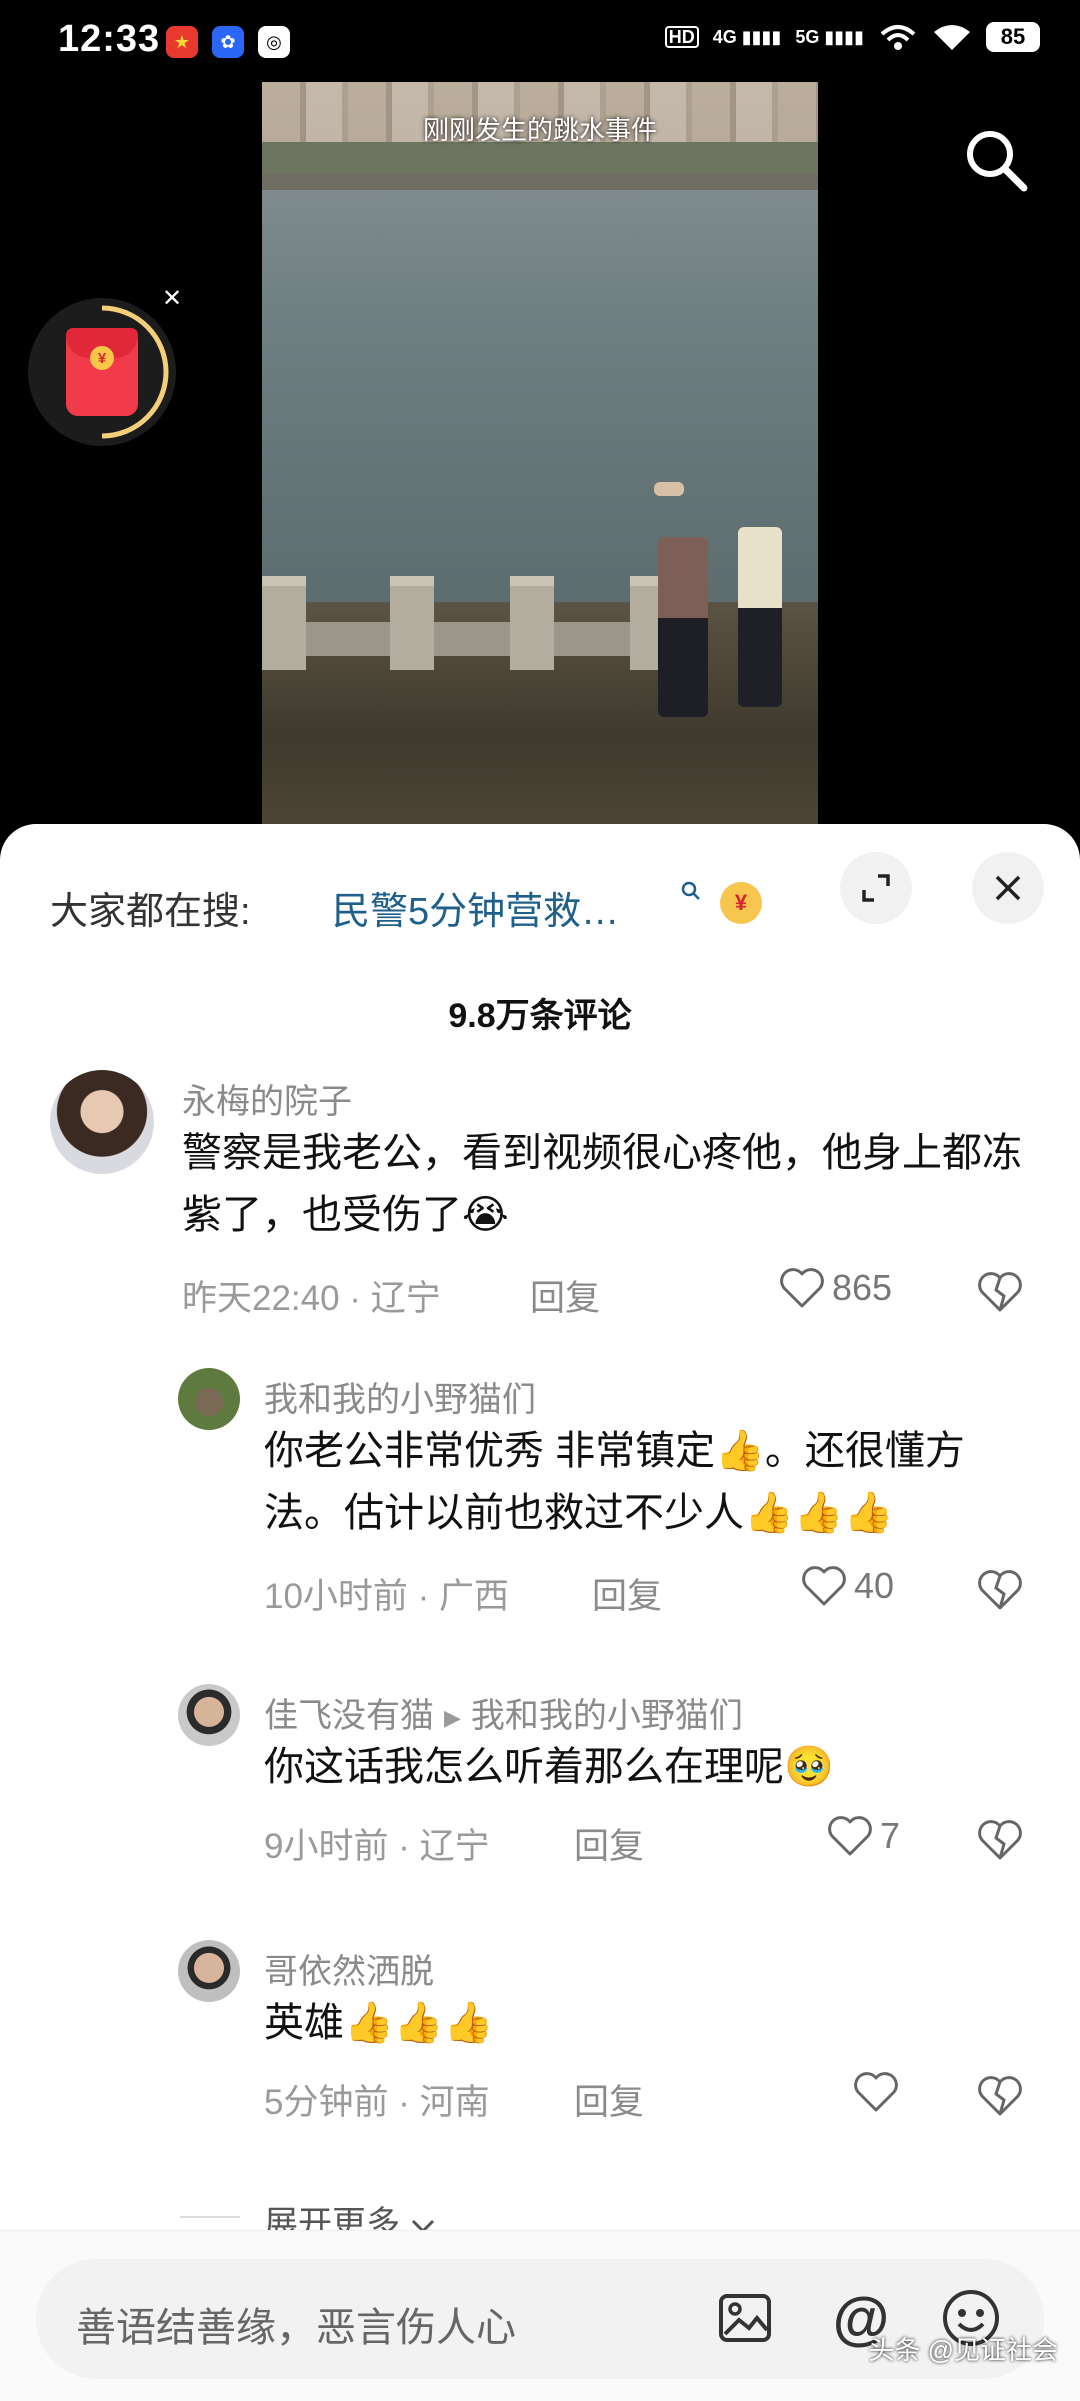 The width and height of the screenshot is (1080, 2401). I want to click on comment-text: 你老公非常优秀 非常镇定👍。还很懂方法。估计以前也救过不少人👍👍👍, so click(614, 1482).